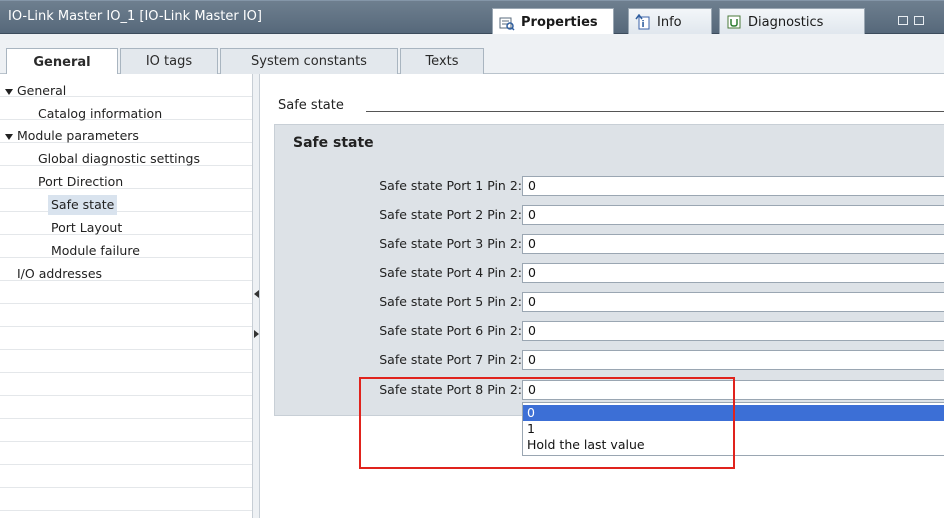 The height and width of the screenshot is (518, 944). I want to click on tree-item-general: General, so click(35, 91).